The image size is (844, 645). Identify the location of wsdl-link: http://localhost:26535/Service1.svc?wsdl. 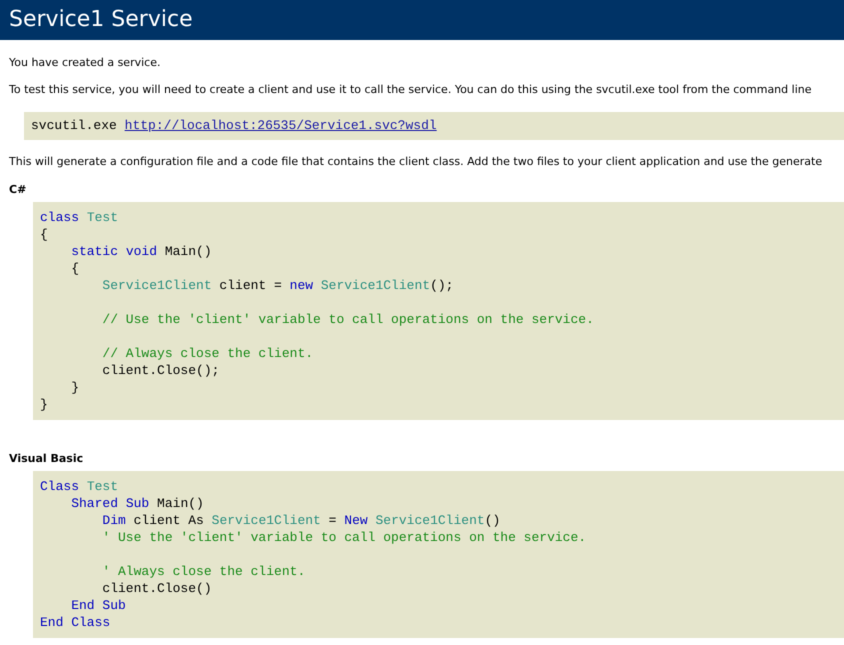
(280, 125).